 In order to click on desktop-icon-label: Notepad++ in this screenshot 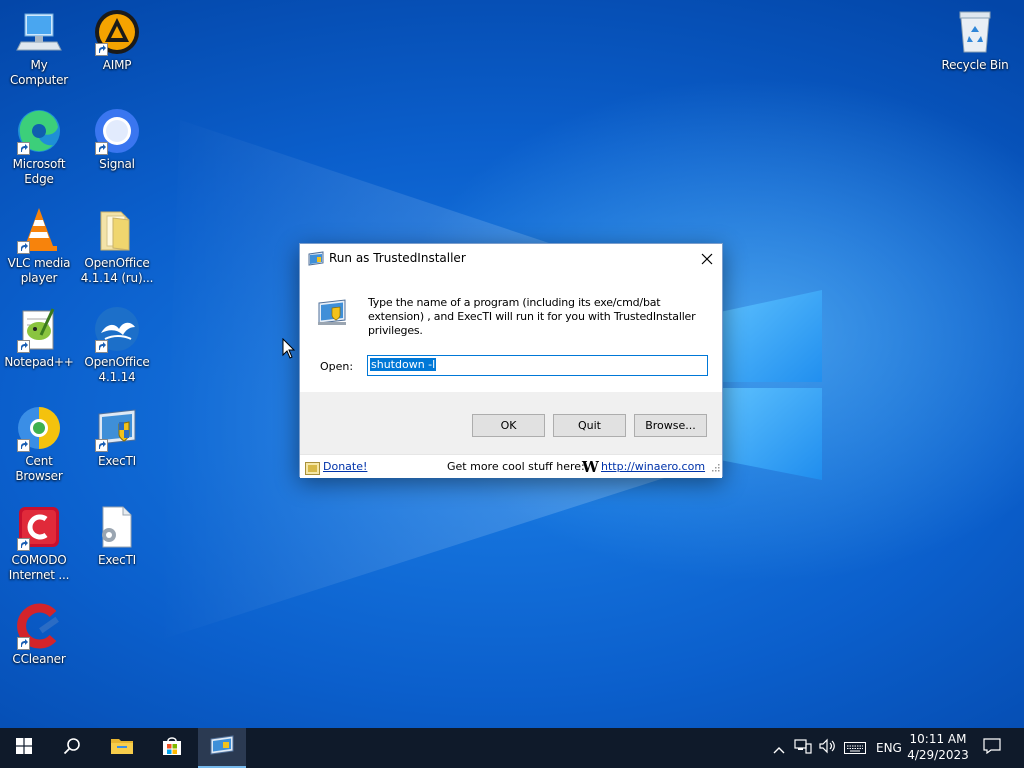, I will do `click(39, 362)`.